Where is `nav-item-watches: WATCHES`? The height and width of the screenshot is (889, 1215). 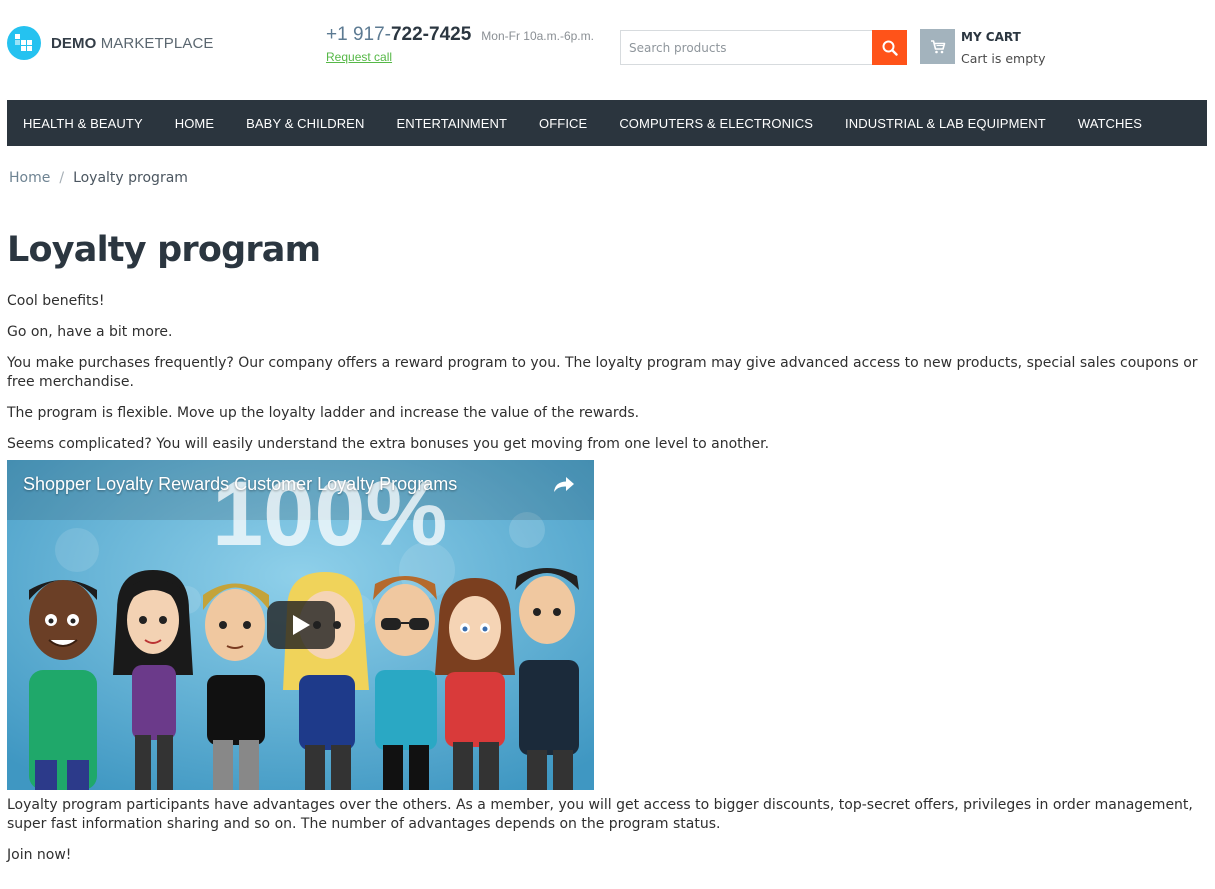 nav-item-watches: WATCHES is located at coordinates (1110, 123).